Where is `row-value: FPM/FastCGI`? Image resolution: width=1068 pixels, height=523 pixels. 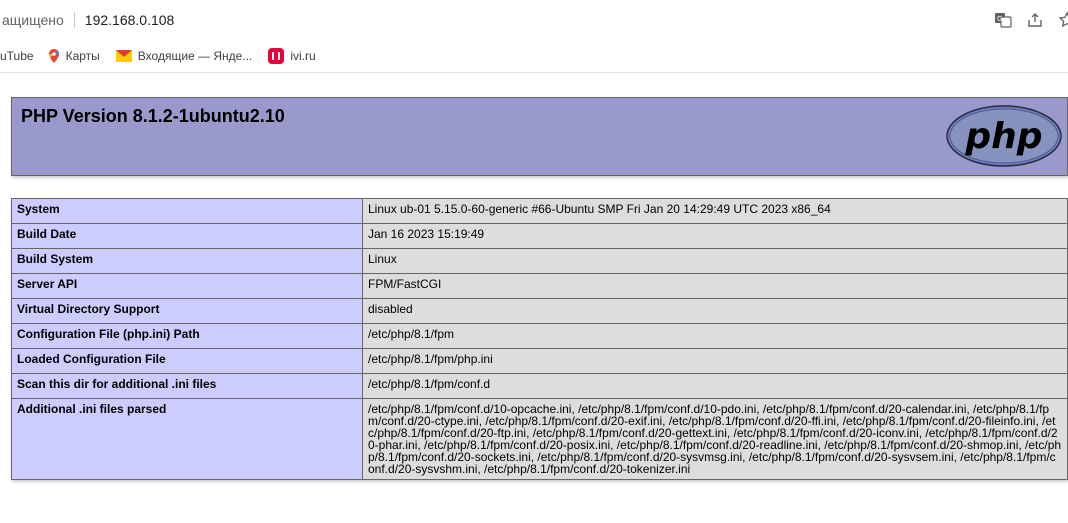
row-value: FPM/FastCGI is located at coordinates (715, 286).